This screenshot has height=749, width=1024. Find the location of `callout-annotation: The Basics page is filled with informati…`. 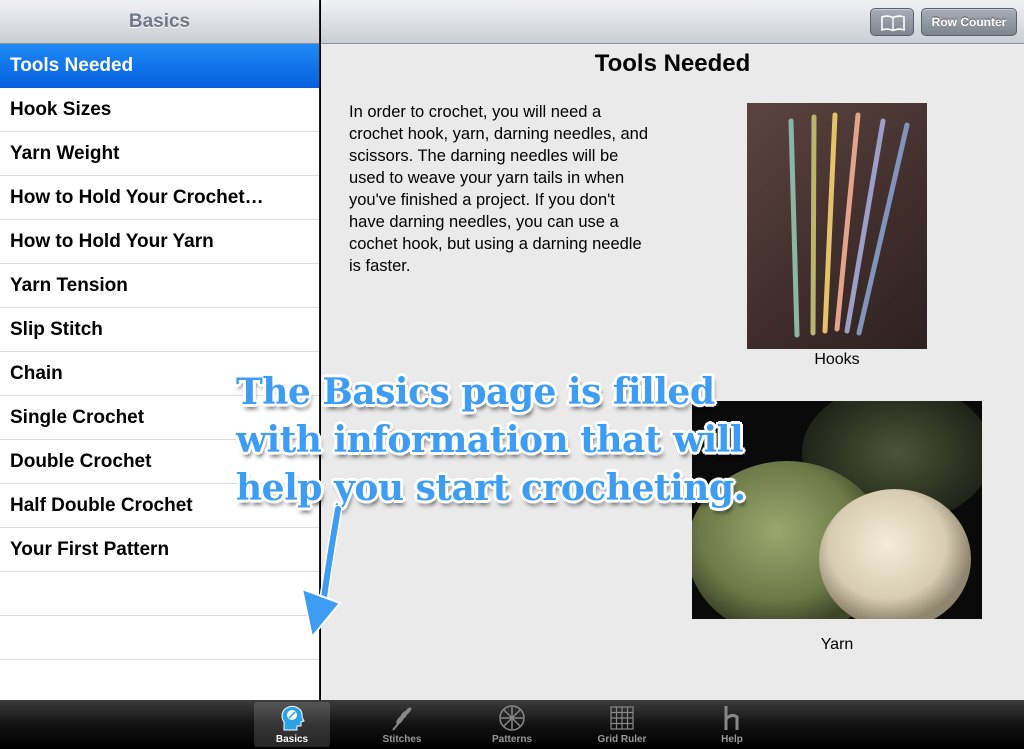

callout-annotation: The Basics page is filled with informati… is located at coordinates (491, 440).